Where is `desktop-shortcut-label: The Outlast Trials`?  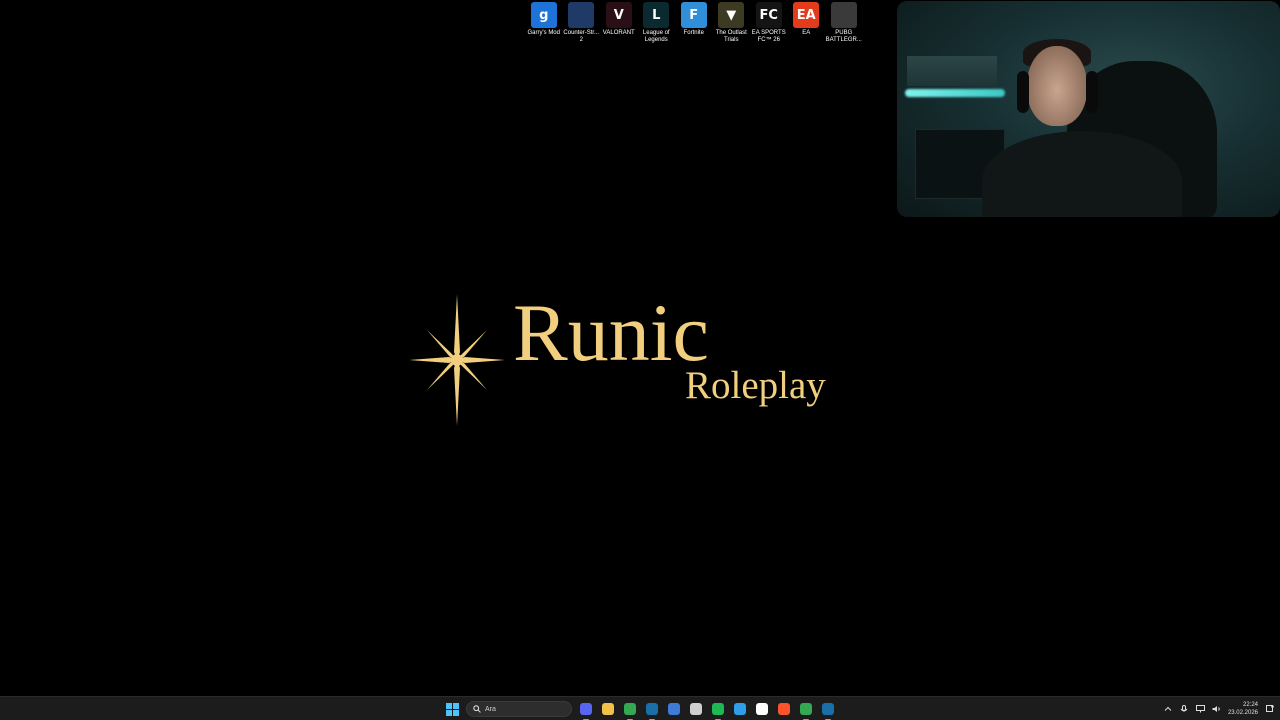 desktop-shortcut-label: The Outlast Trials is located at coordinates (731, 36).